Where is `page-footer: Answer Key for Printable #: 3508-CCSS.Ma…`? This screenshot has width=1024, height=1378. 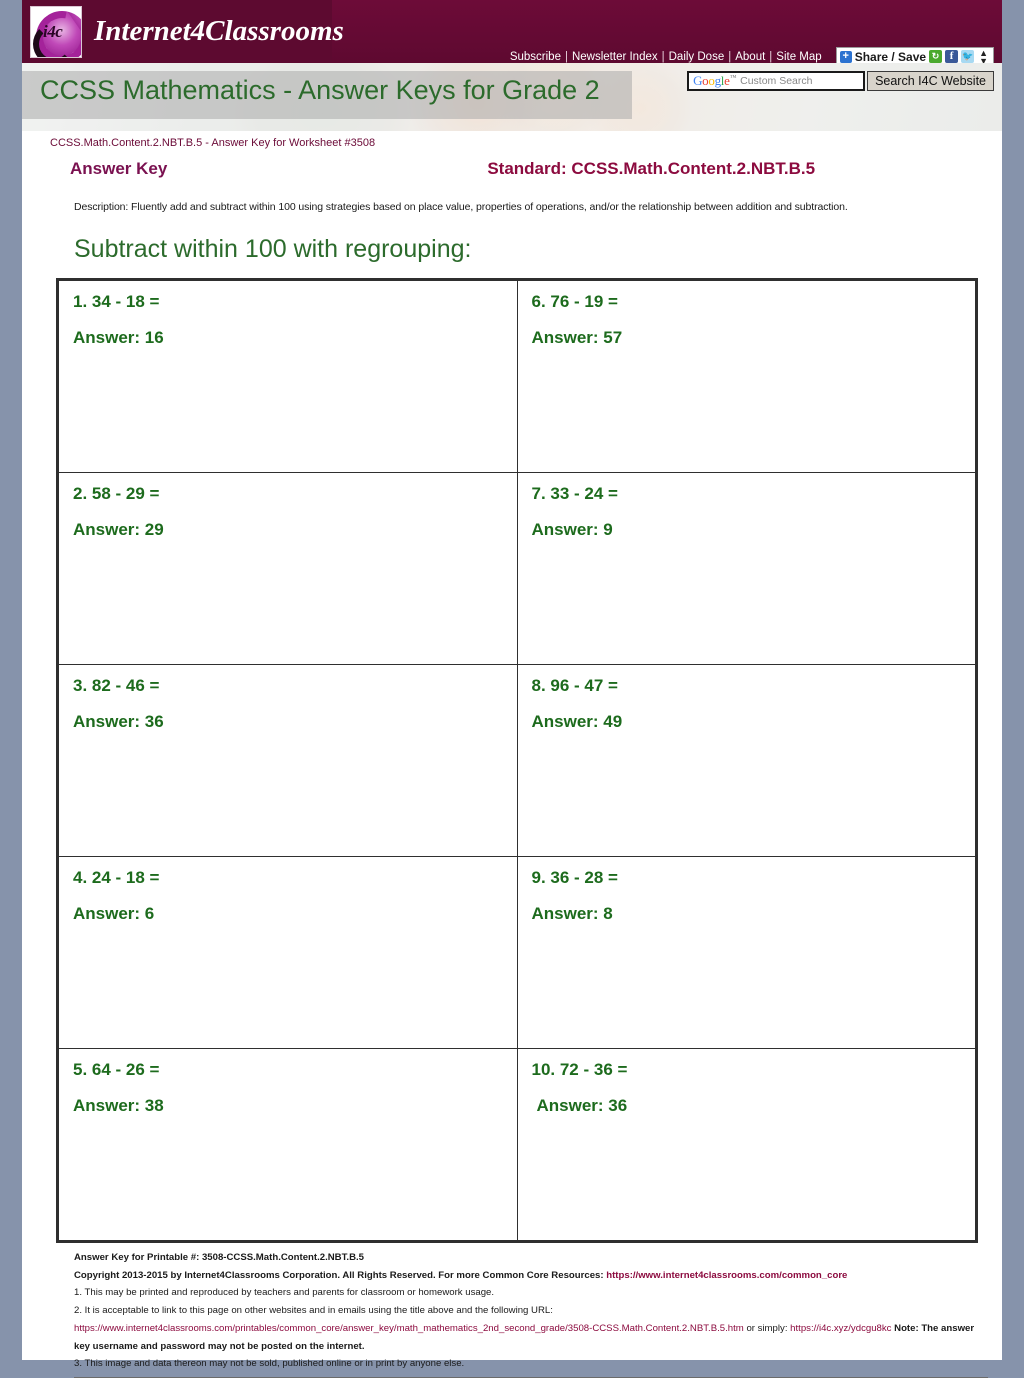 page-footer: Answer Key for Printable #: 3508-CCSS.Ma… is located at coordinates (512, 1310).